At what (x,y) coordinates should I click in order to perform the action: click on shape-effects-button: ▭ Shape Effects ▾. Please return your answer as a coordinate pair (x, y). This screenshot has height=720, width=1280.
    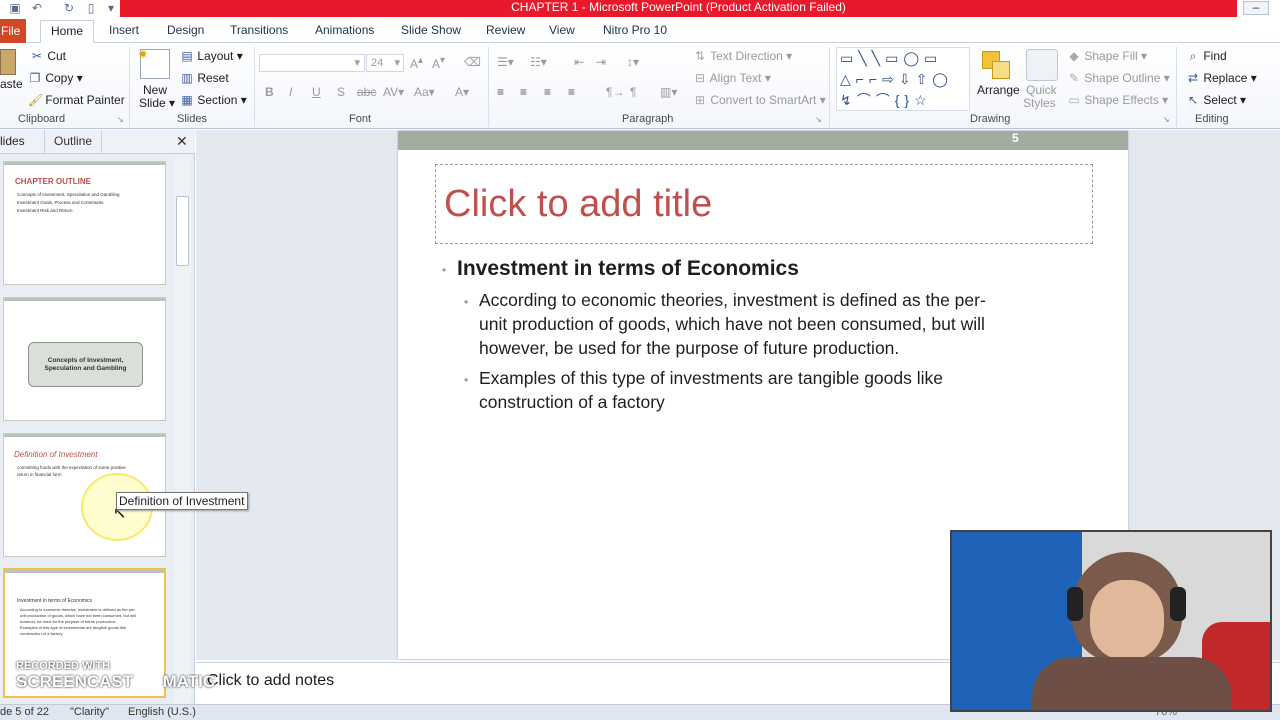
    Looking at the image, I should click on (1117, 100).